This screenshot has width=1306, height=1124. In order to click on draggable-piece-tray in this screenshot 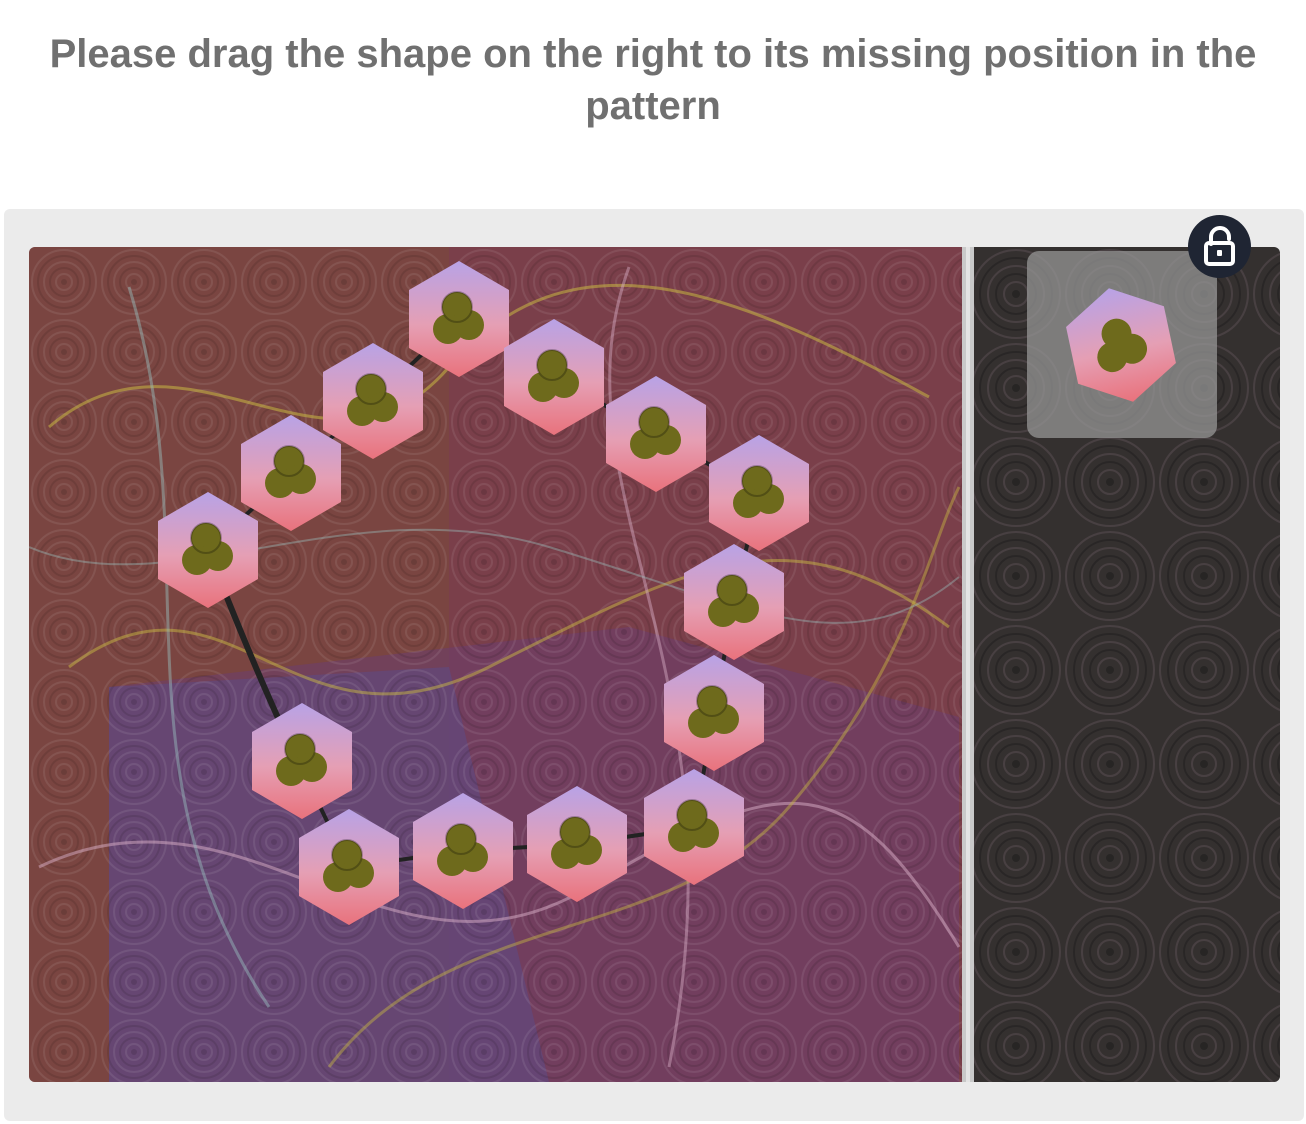, I will do `click(1122, 344)`.